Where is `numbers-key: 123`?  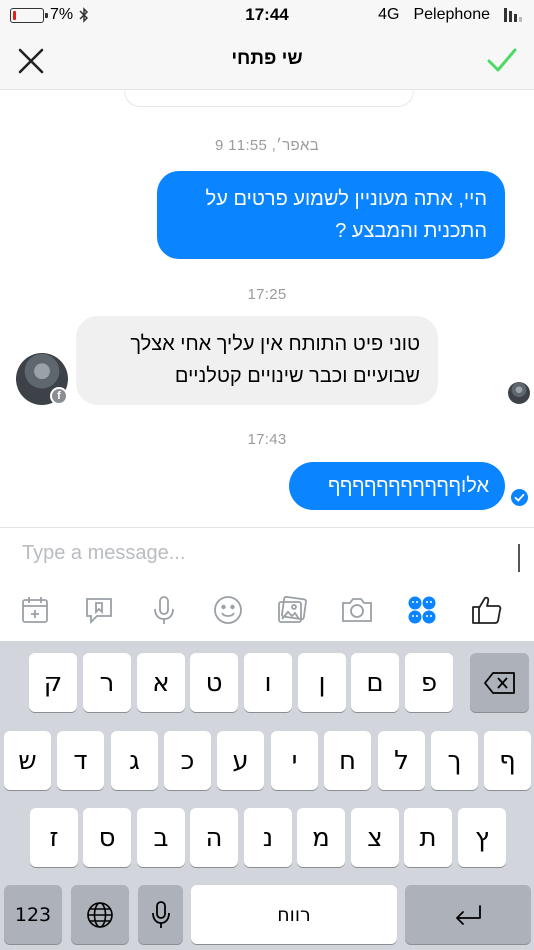 numbers-key: 123 is located at coordinates (33, 914).